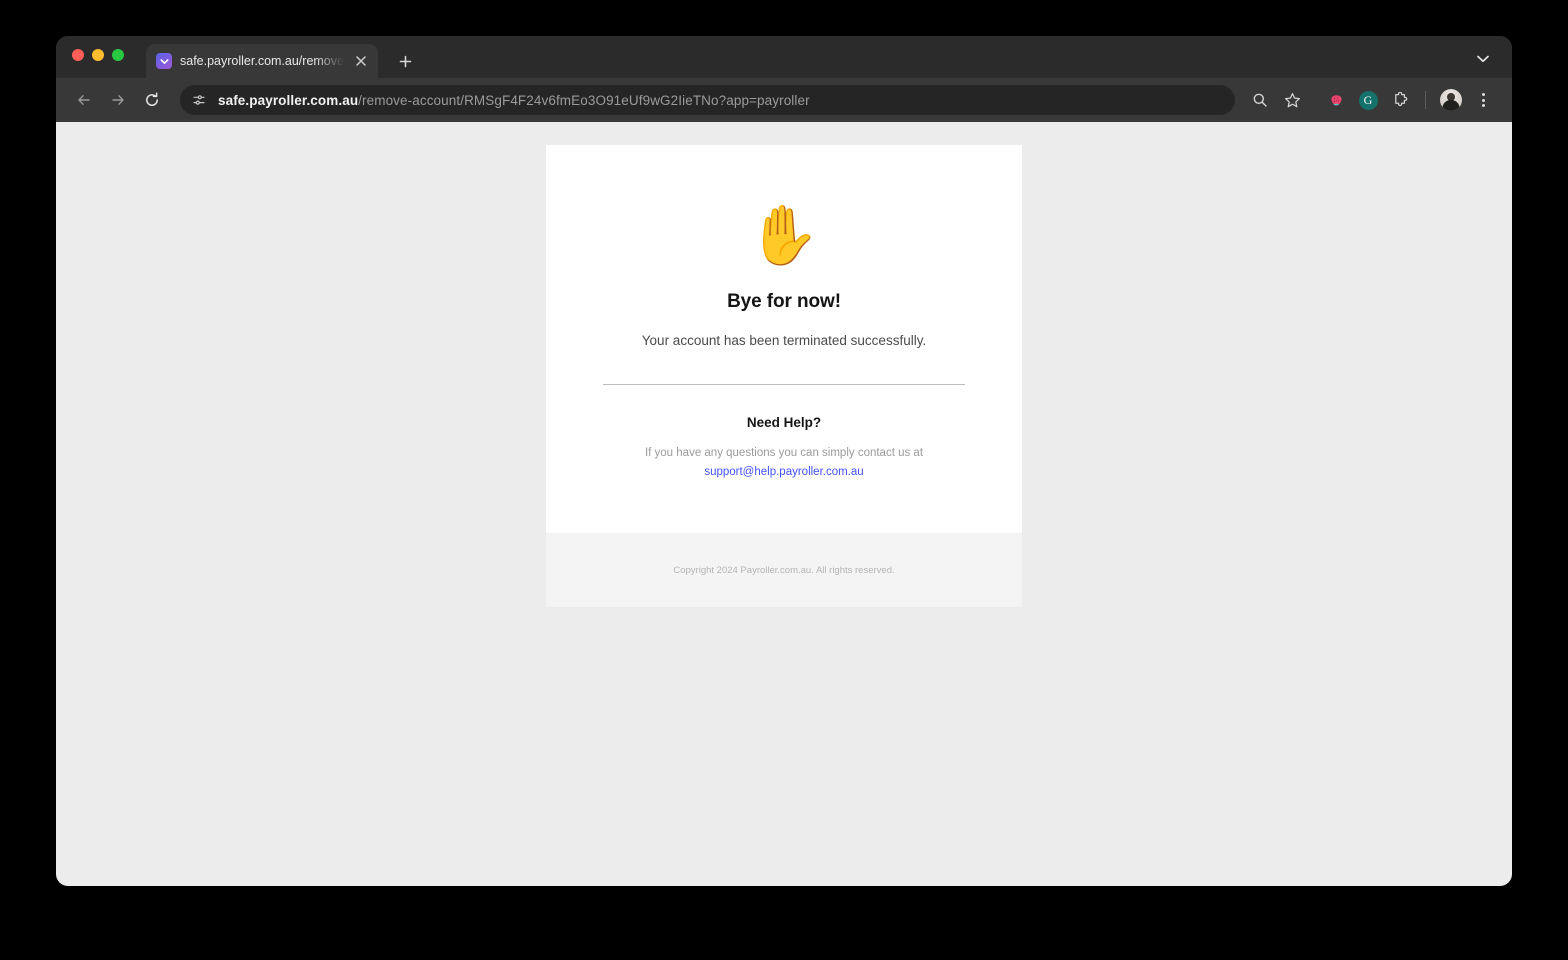 The image size is (1568, 960). What do you see at coordinates (118, 100) in the screenshot?
I see `forward-button` at bounding box center [118, 100].